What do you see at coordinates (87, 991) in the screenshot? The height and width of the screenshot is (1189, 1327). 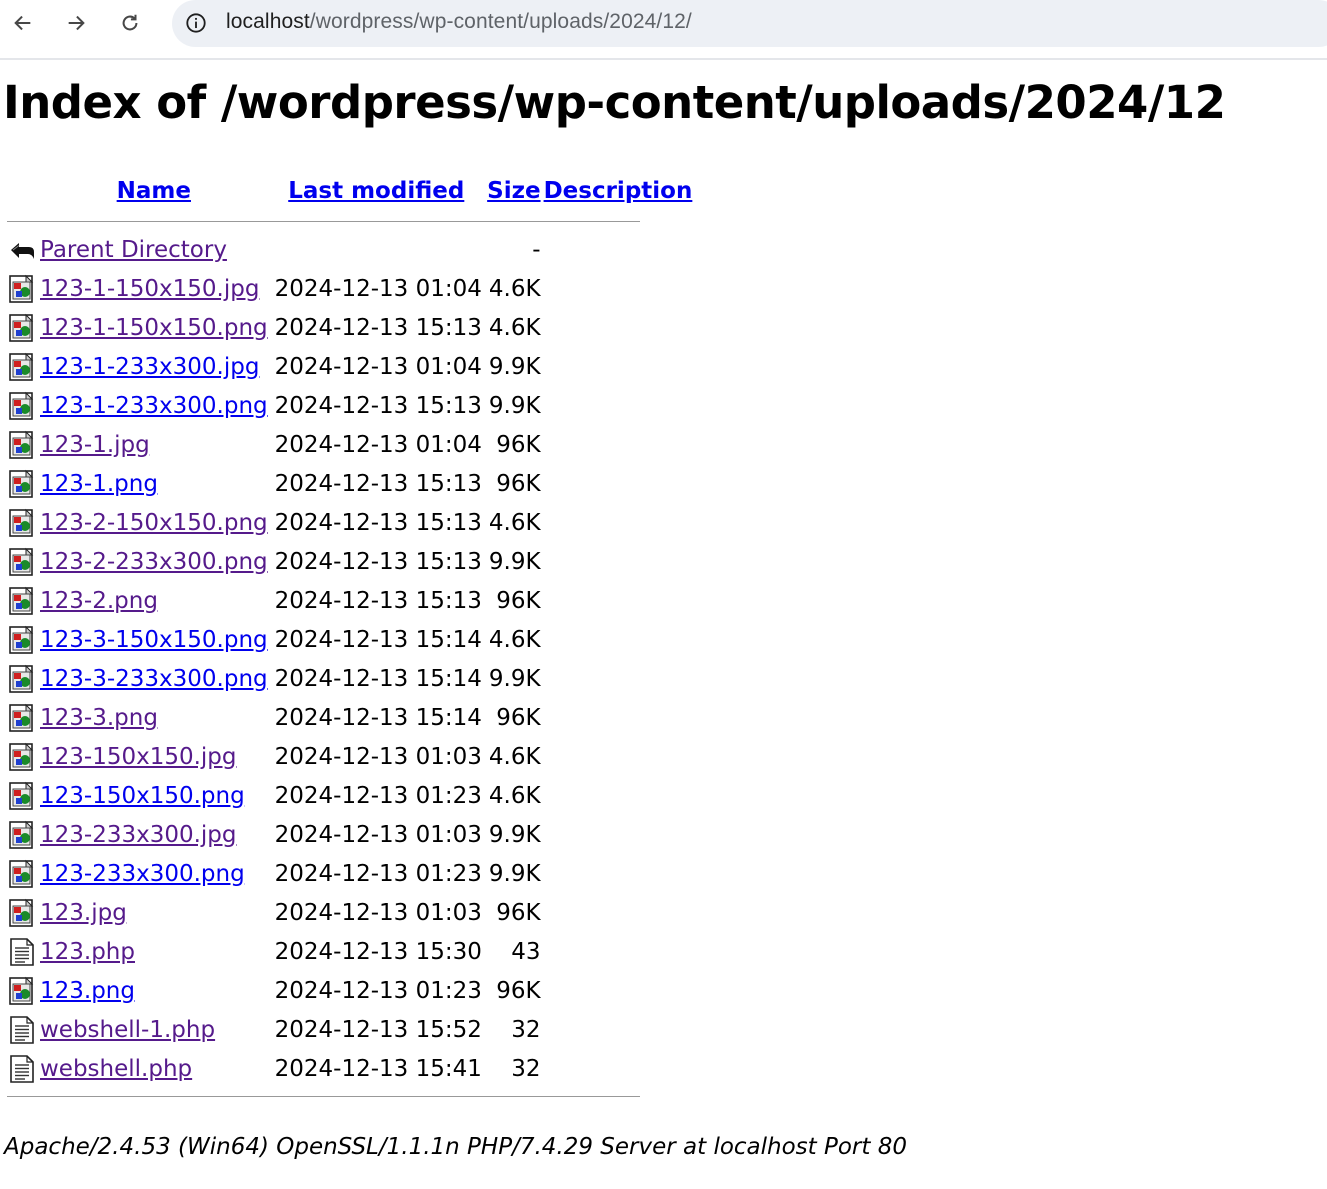 I see `file-link: 123.png` at bounding box center [87, 991].